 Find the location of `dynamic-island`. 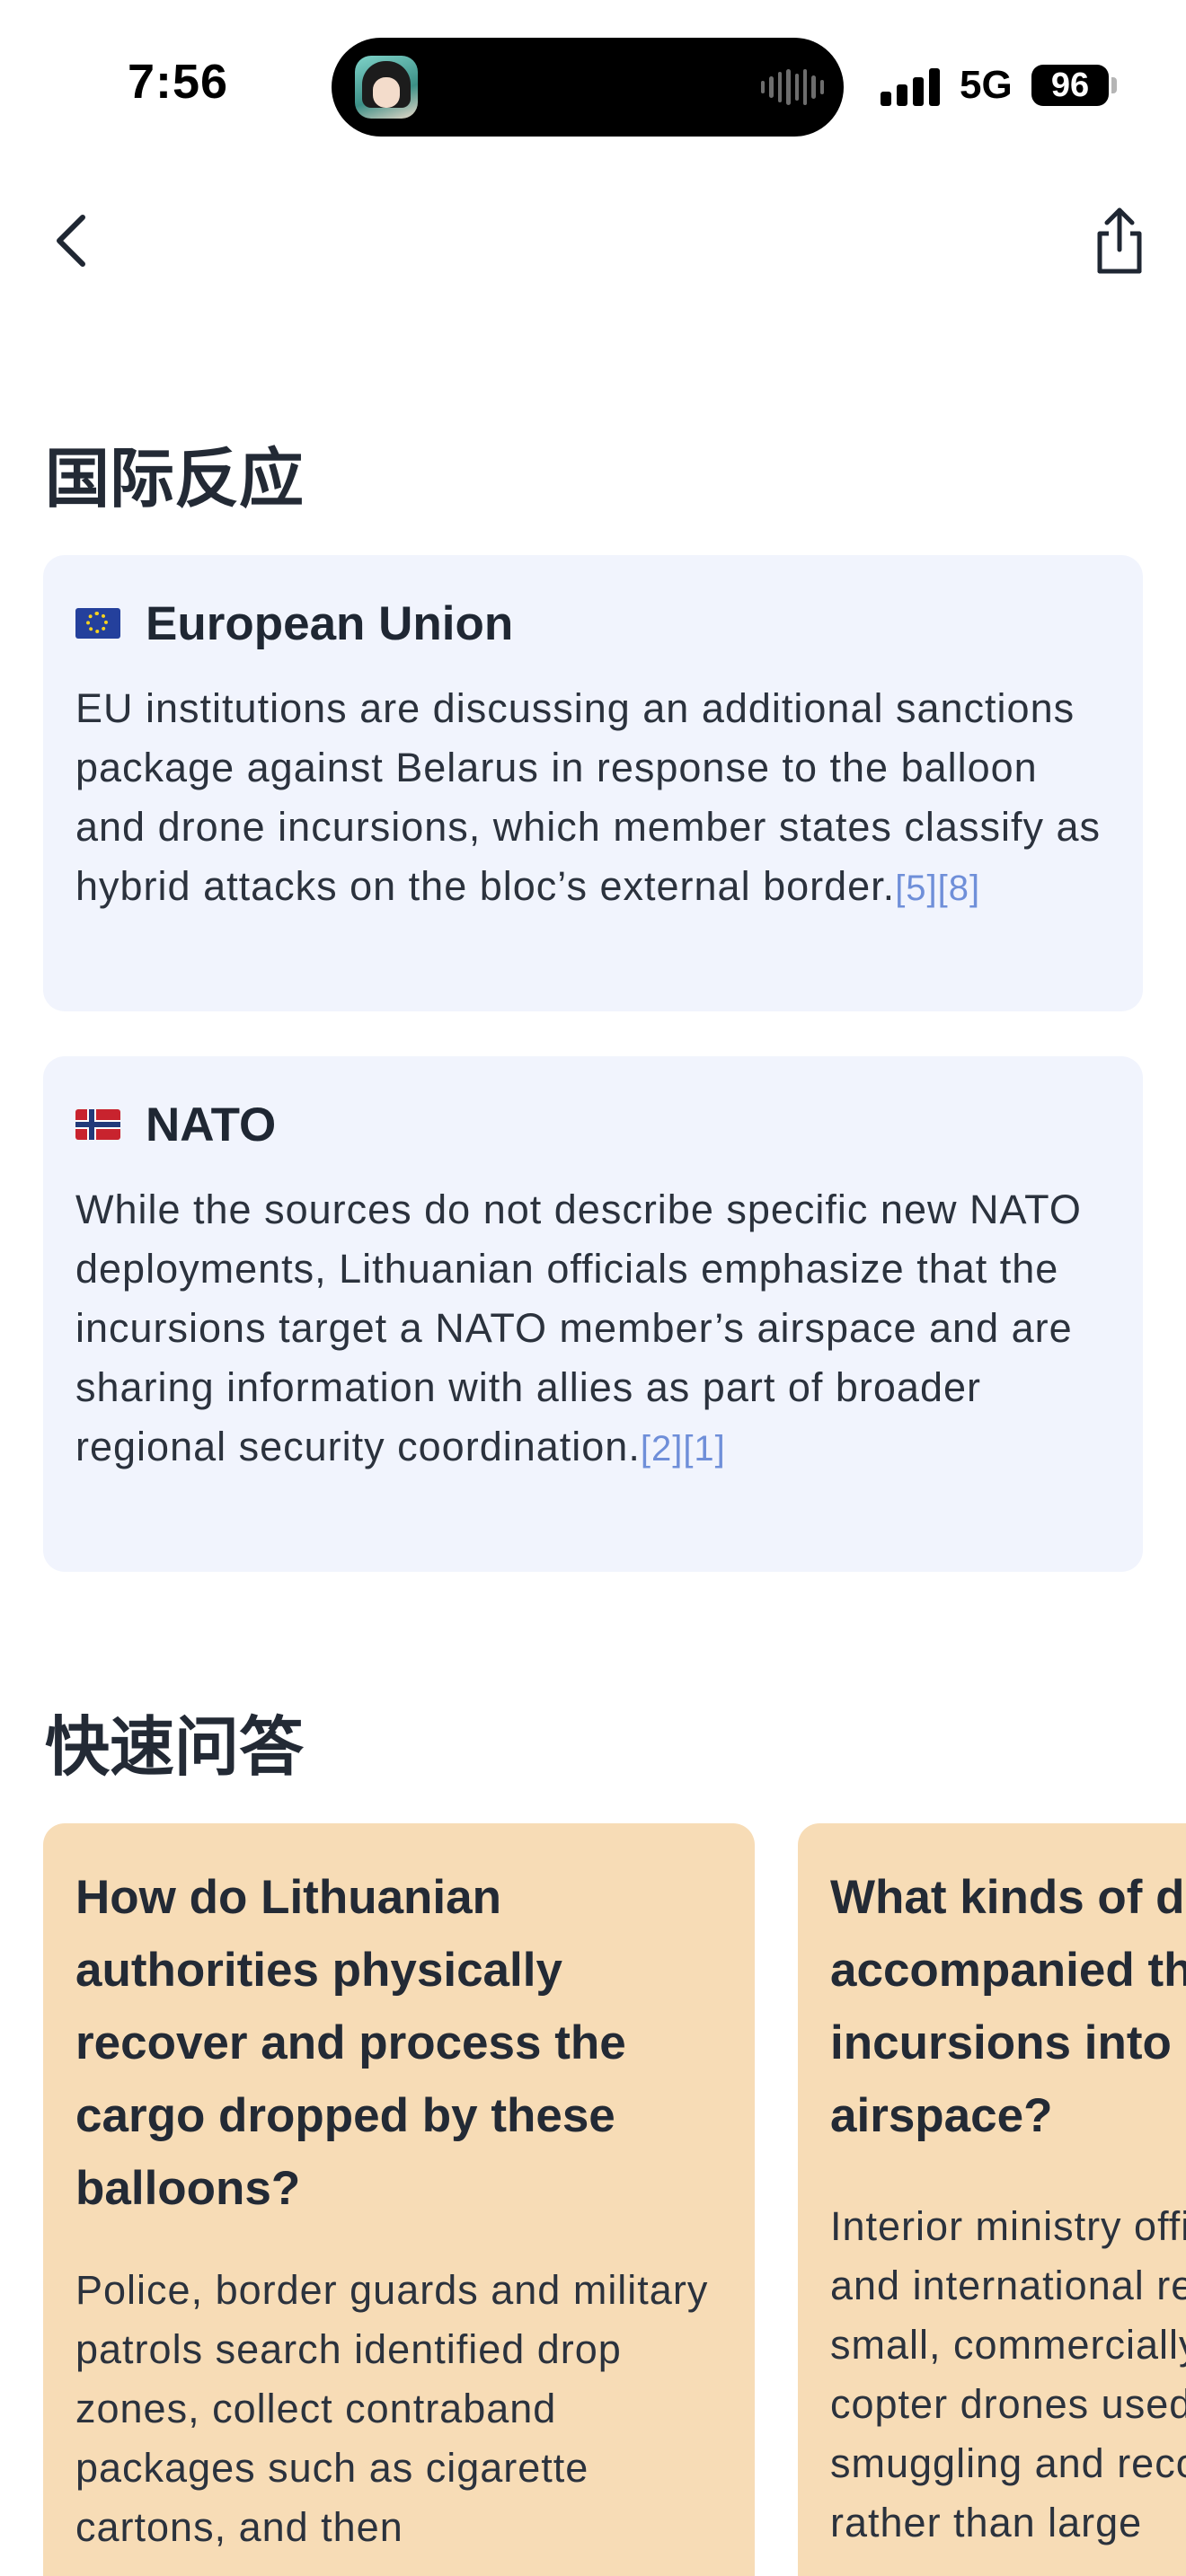

dynamic-island is located at coordinates (588, 87).